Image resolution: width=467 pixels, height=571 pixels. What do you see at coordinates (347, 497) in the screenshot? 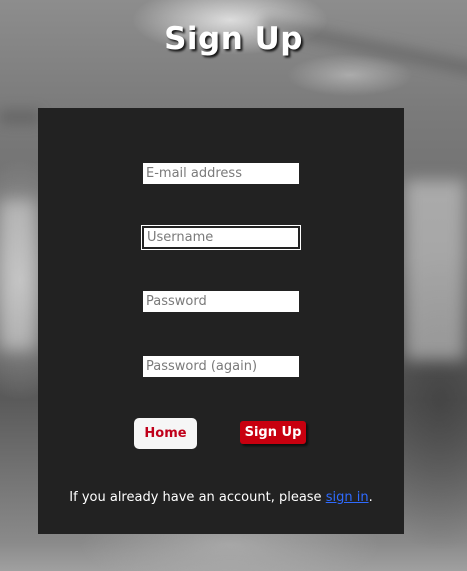
I see `signin-link: sign in` at bounding box center [347, 497].